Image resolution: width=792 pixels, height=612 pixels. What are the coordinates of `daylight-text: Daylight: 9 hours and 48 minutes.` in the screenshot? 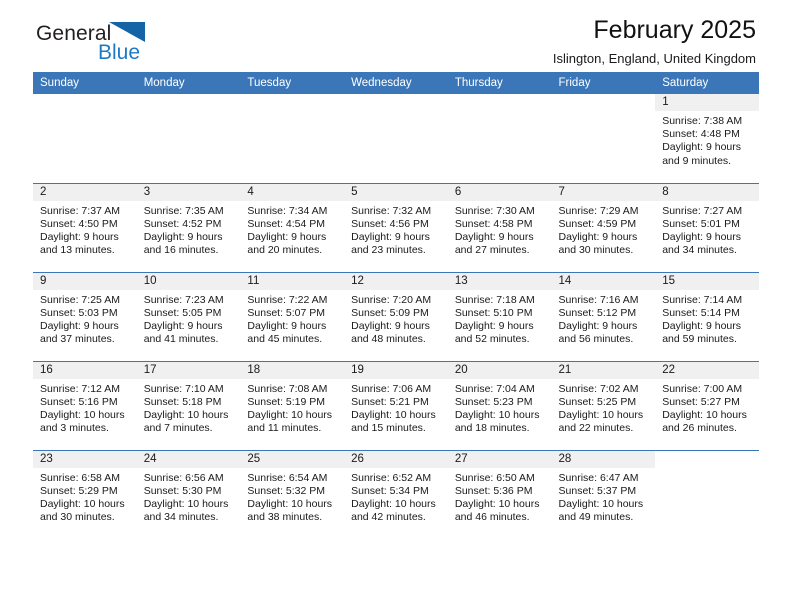 It's located at (390, 332).